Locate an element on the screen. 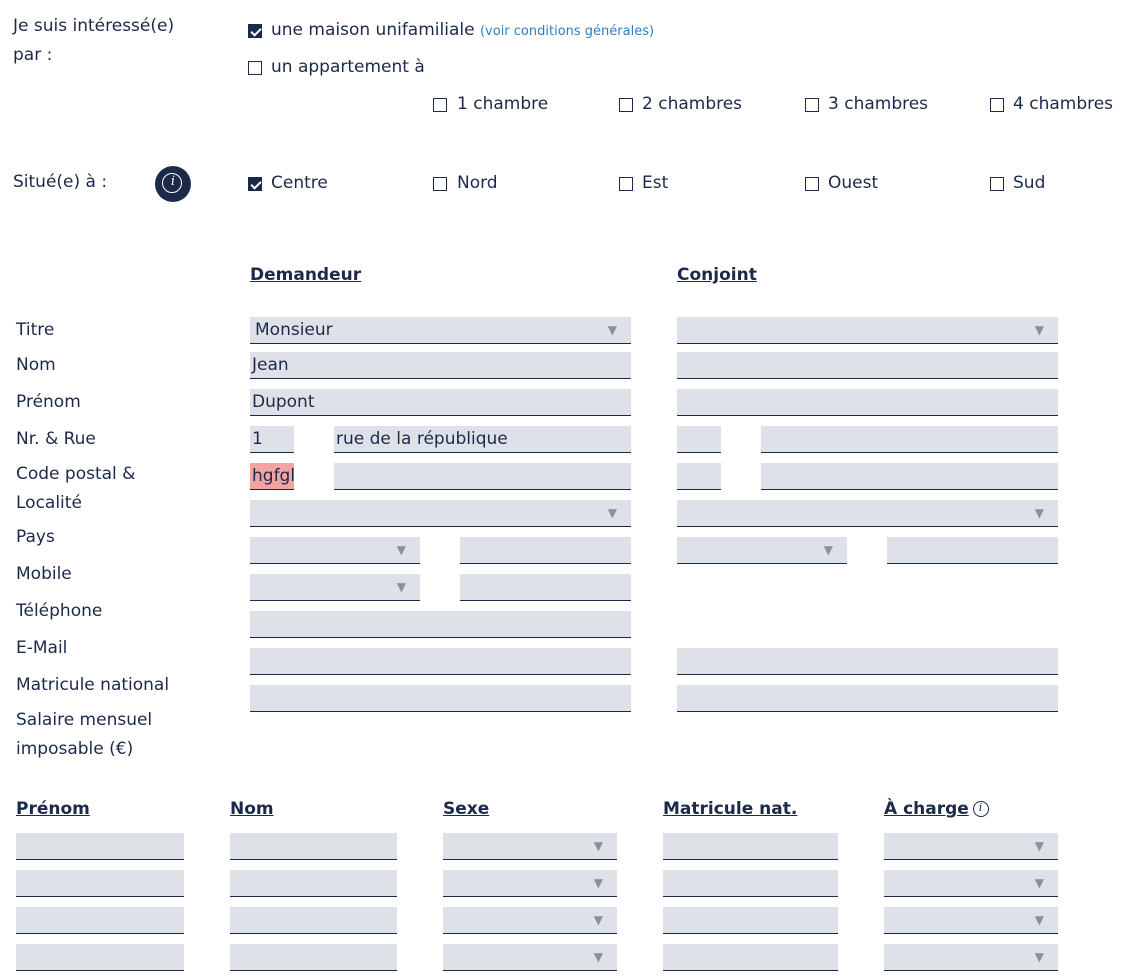 The width and height of the screenshot is (1127, 980). conditions-link: (voir conditions générales) is located at coordinates (567, 31).